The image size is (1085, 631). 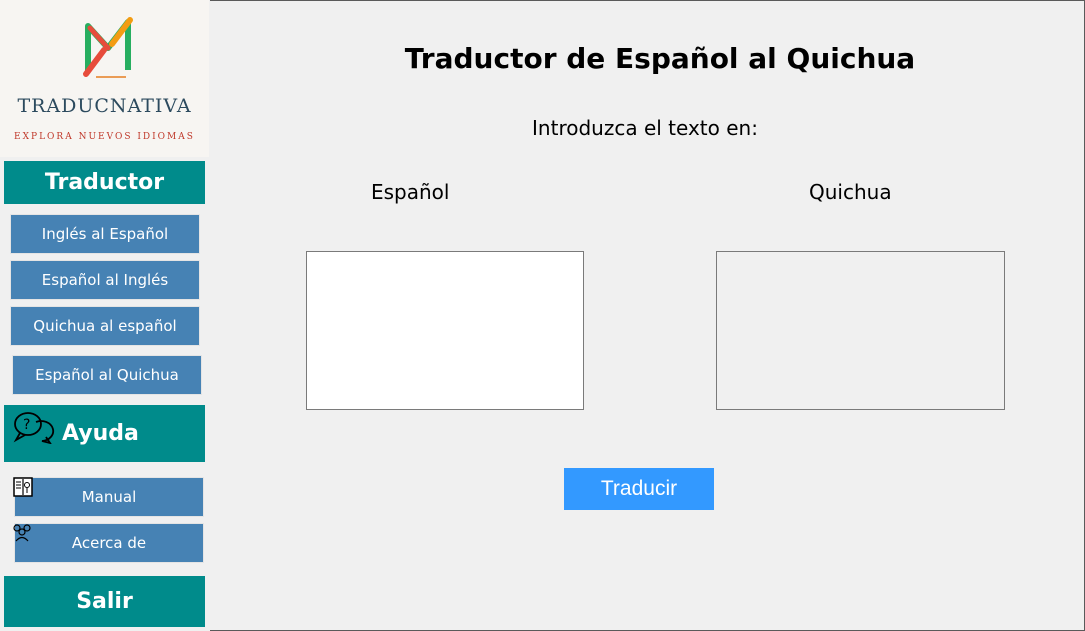 I want to click on source-text-input, so click(x=445, y=330).